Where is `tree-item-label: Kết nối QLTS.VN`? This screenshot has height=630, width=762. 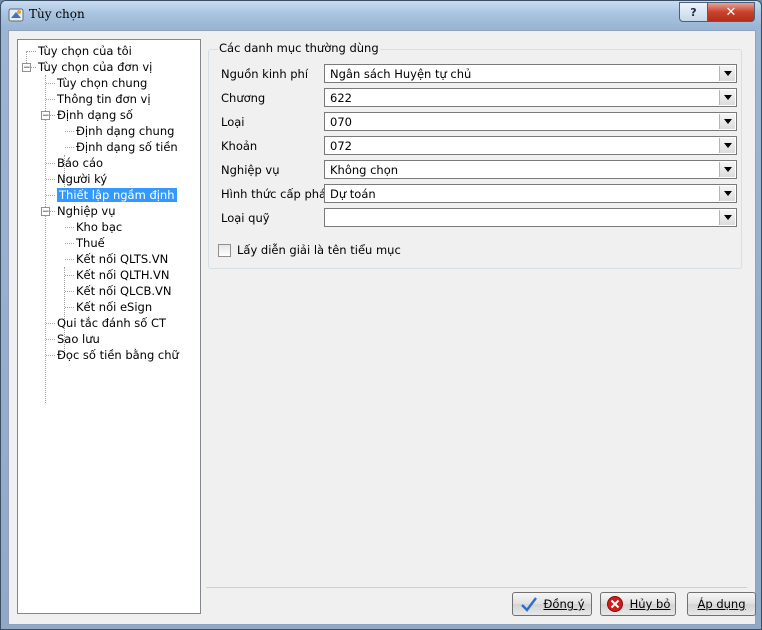 tree-item-label: Kết nối QLTS.VN is located at coordinates (122, 259).